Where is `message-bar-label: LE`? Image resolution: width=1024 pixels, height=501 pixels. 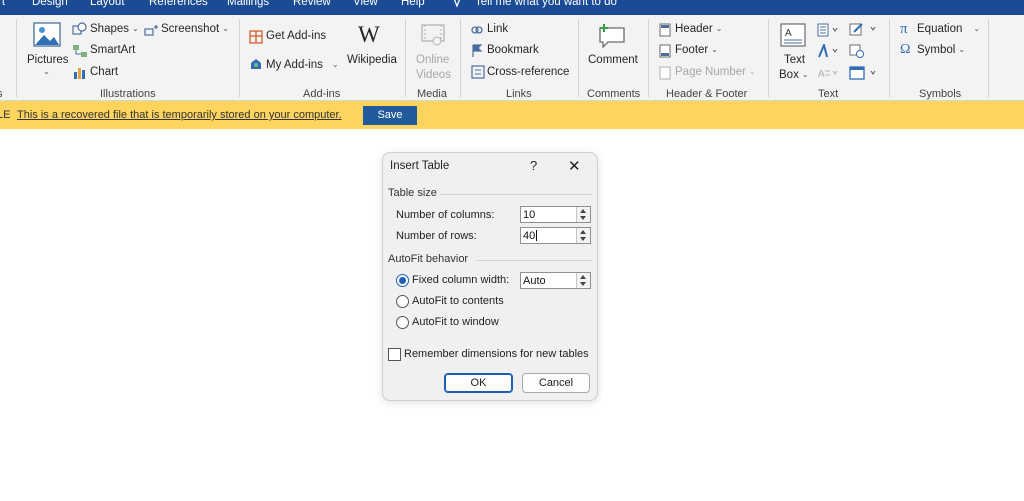
message-bar-label: LE is located at coordinates (5, 115).